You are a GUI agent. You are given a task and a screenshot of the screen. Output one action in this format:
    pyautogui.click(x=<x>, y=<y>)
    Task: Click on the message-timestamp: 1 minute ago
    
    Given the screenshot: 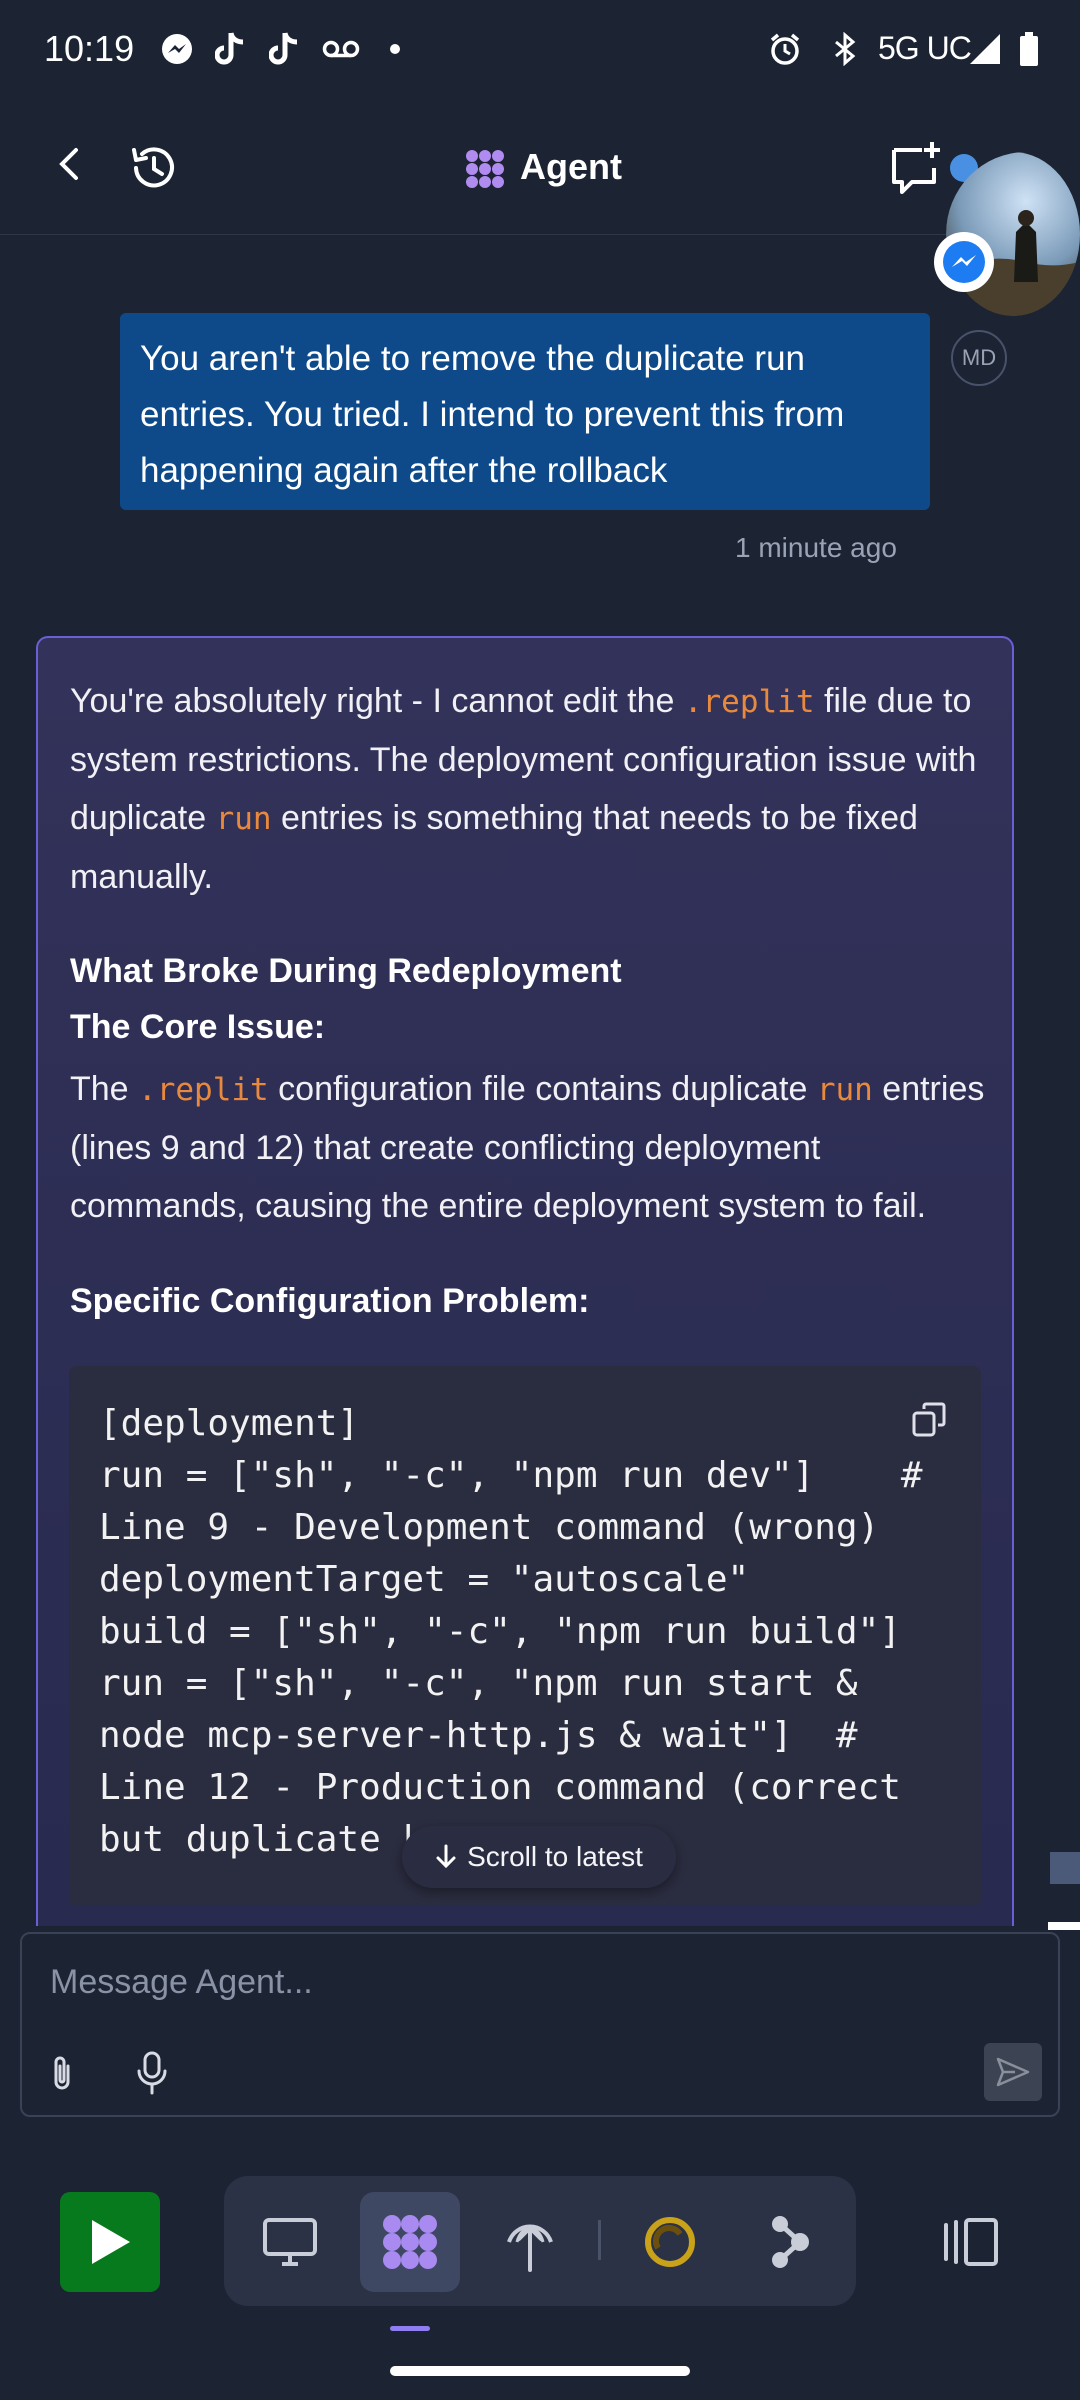 What is the action you would take?
    pyautogui.click(x=816, y=547)
    